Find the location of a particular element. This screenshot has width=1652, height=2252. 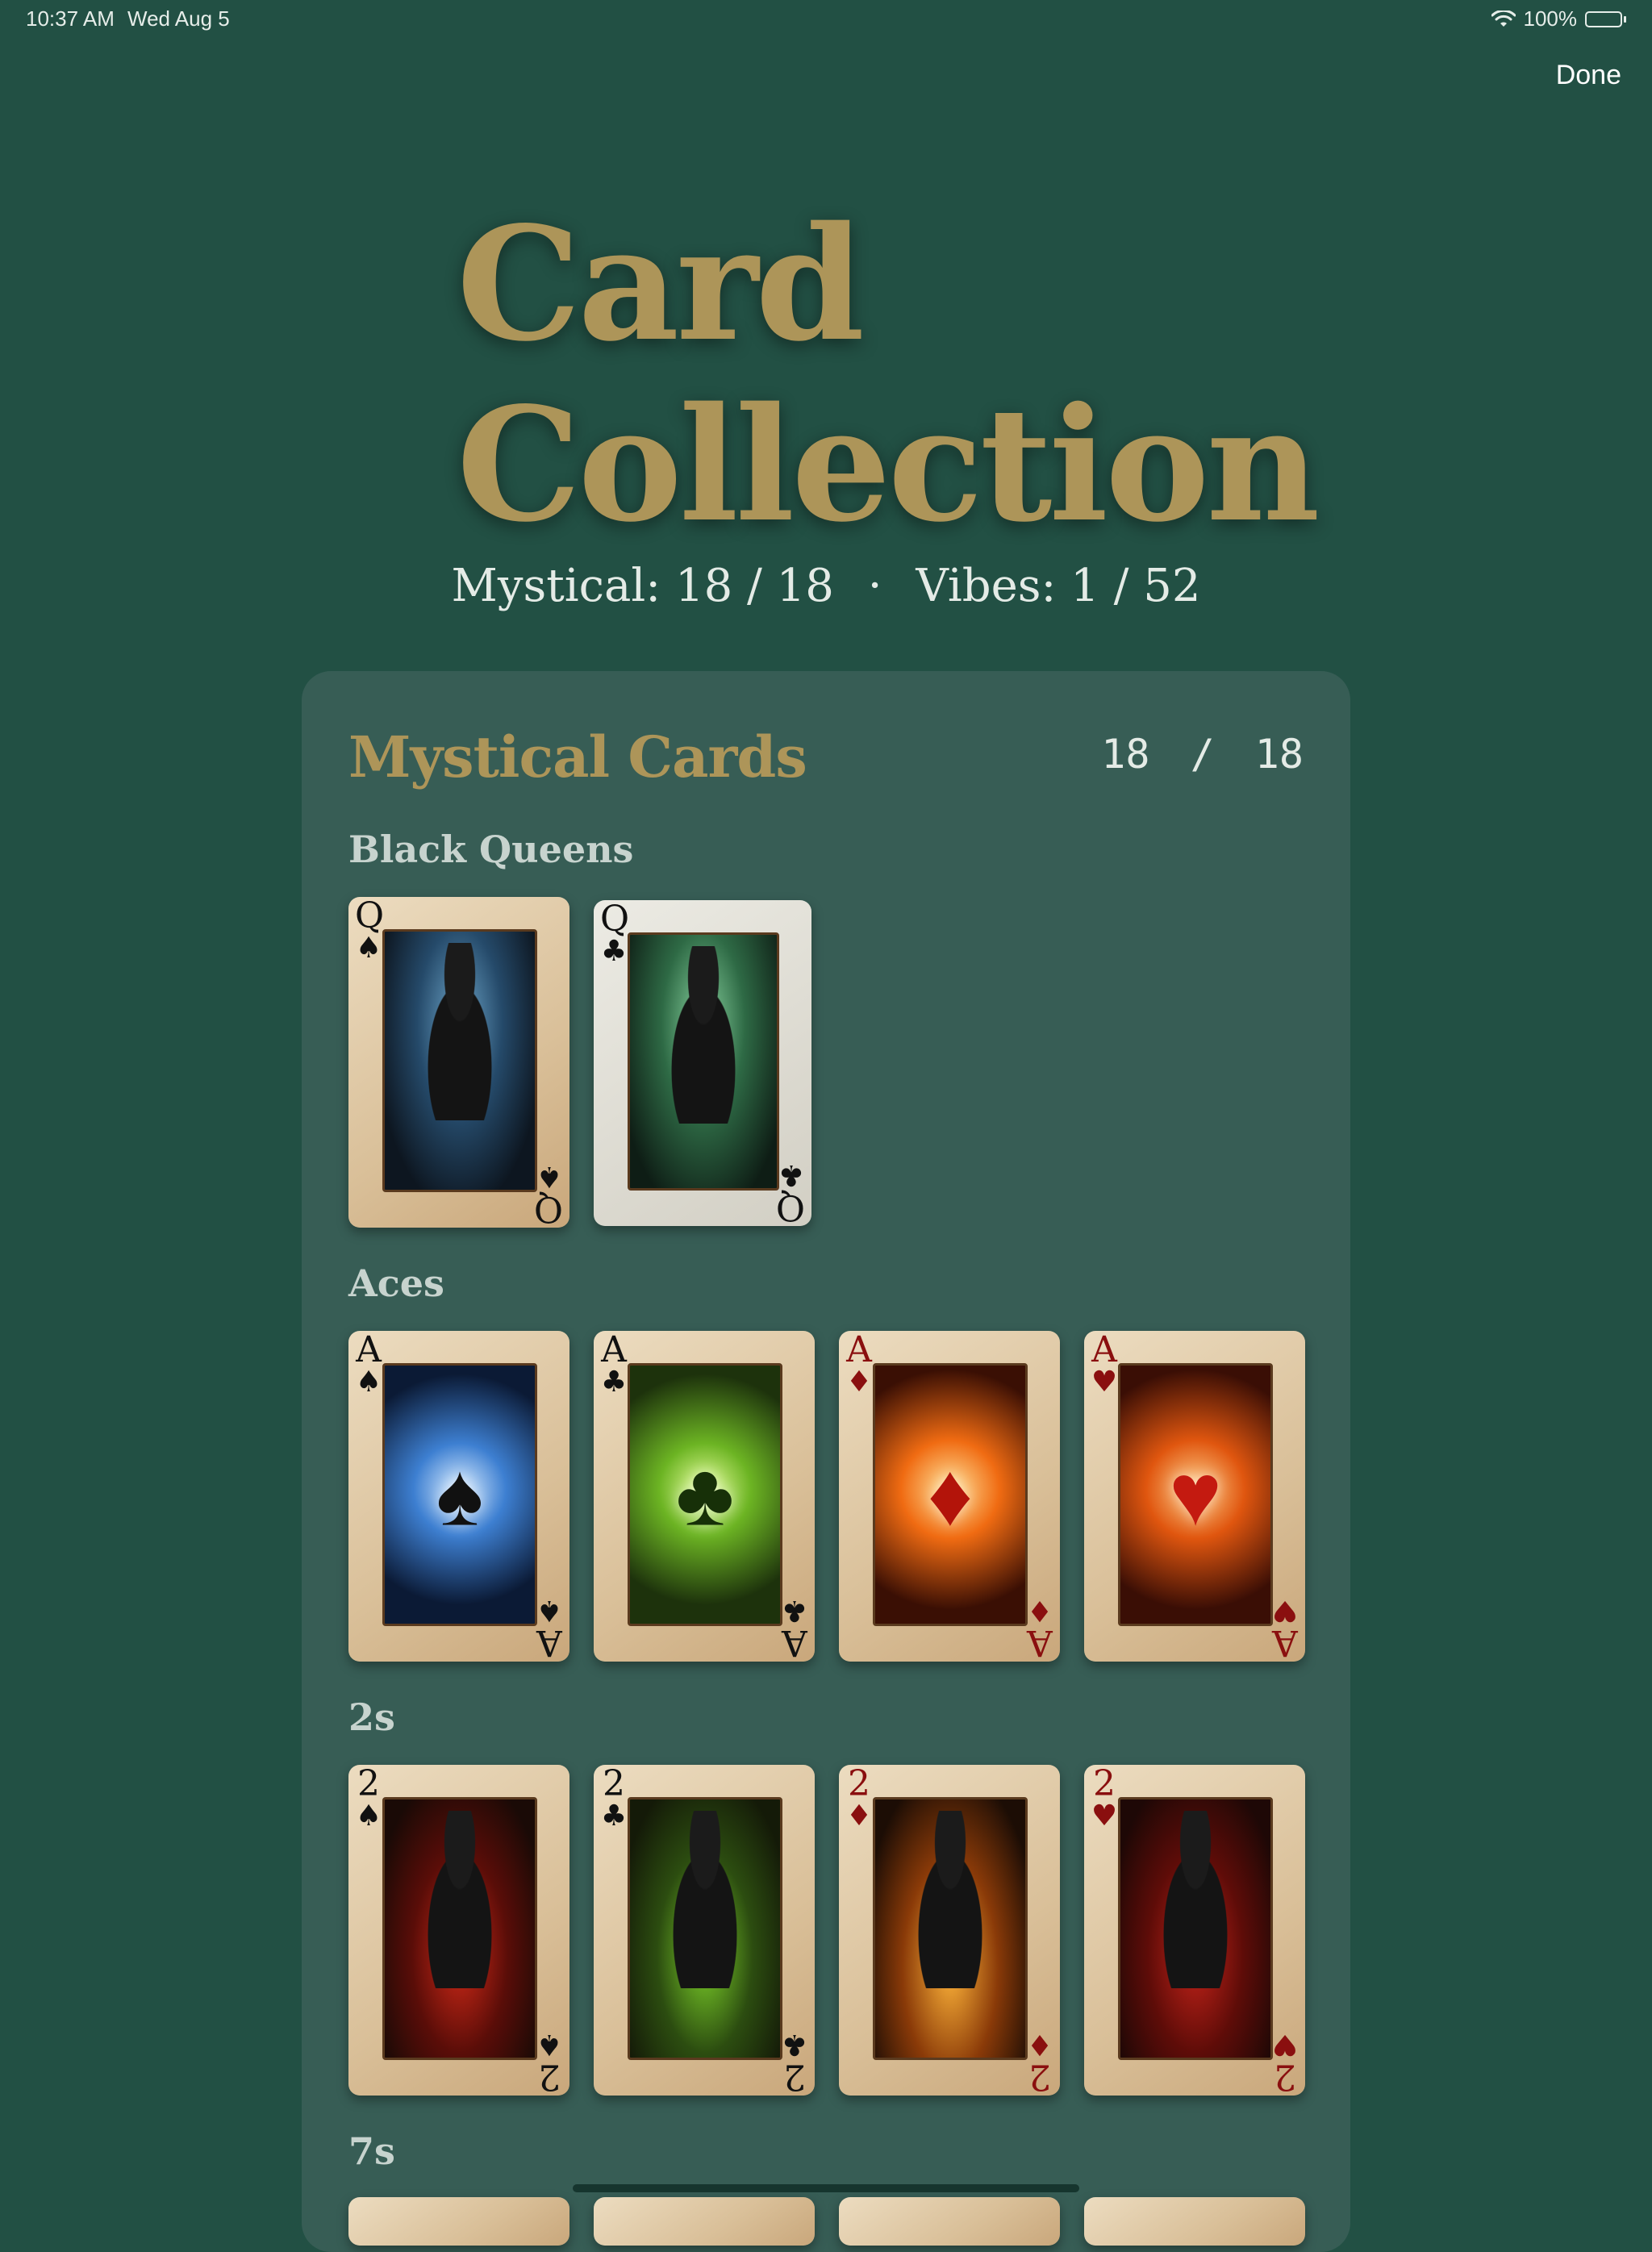

card-two-hearts: 2 ♥ 2 ♥ is located at coordinates (1194, 1930).